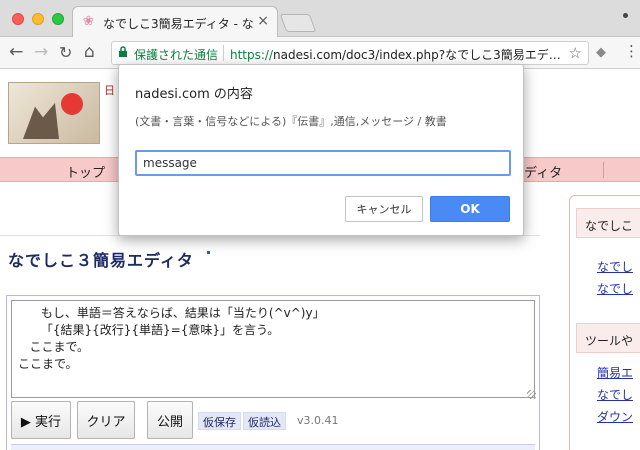 The image size is (640, 450). What do you see at coordinates (291, 121) in the screenshot?
I see `dialog-message: (文書・言葉・信号などによる)『伝書』,通信,メッセージ / 教書` at bounding box center [291, 121].